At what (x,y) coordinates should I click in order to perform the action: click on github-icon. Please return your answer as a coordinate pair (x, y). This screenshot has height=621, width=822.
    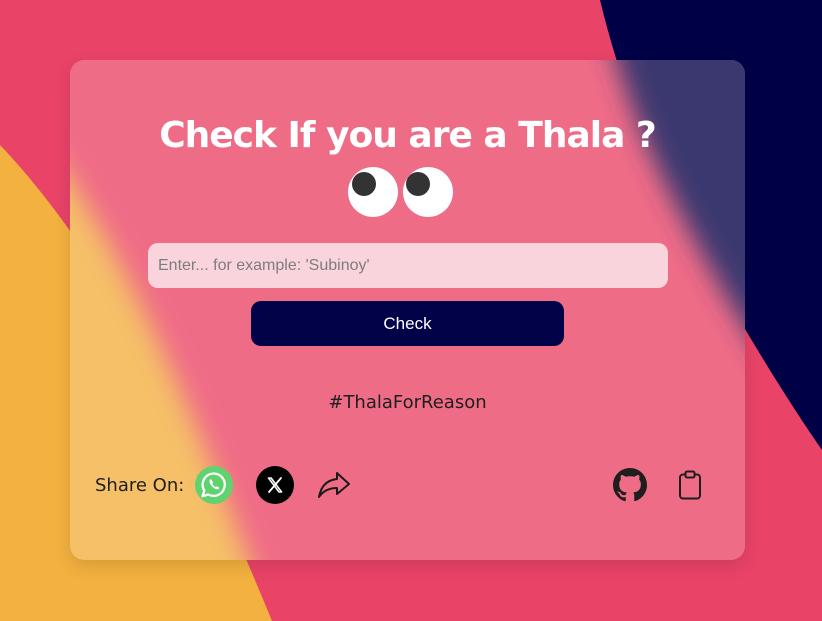
    Looking at the image, I should click on (630, 485).